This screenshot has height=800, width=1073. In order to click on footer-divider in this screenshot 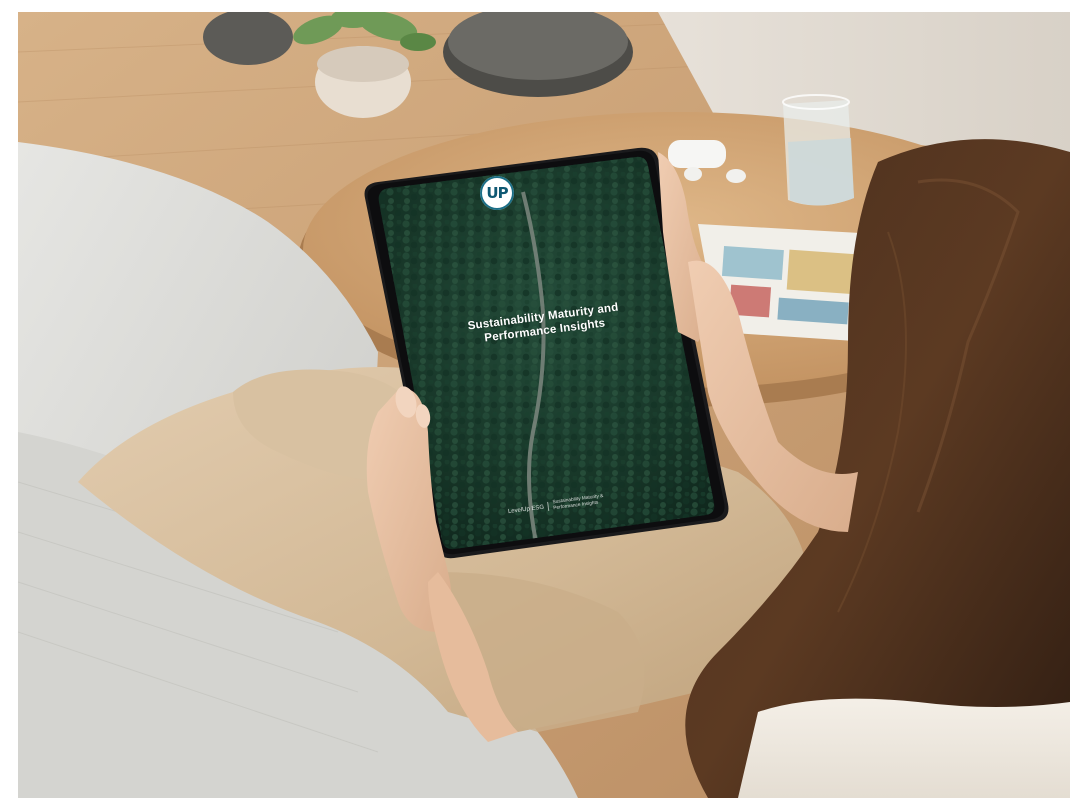, I will do `click(548, 506)`.